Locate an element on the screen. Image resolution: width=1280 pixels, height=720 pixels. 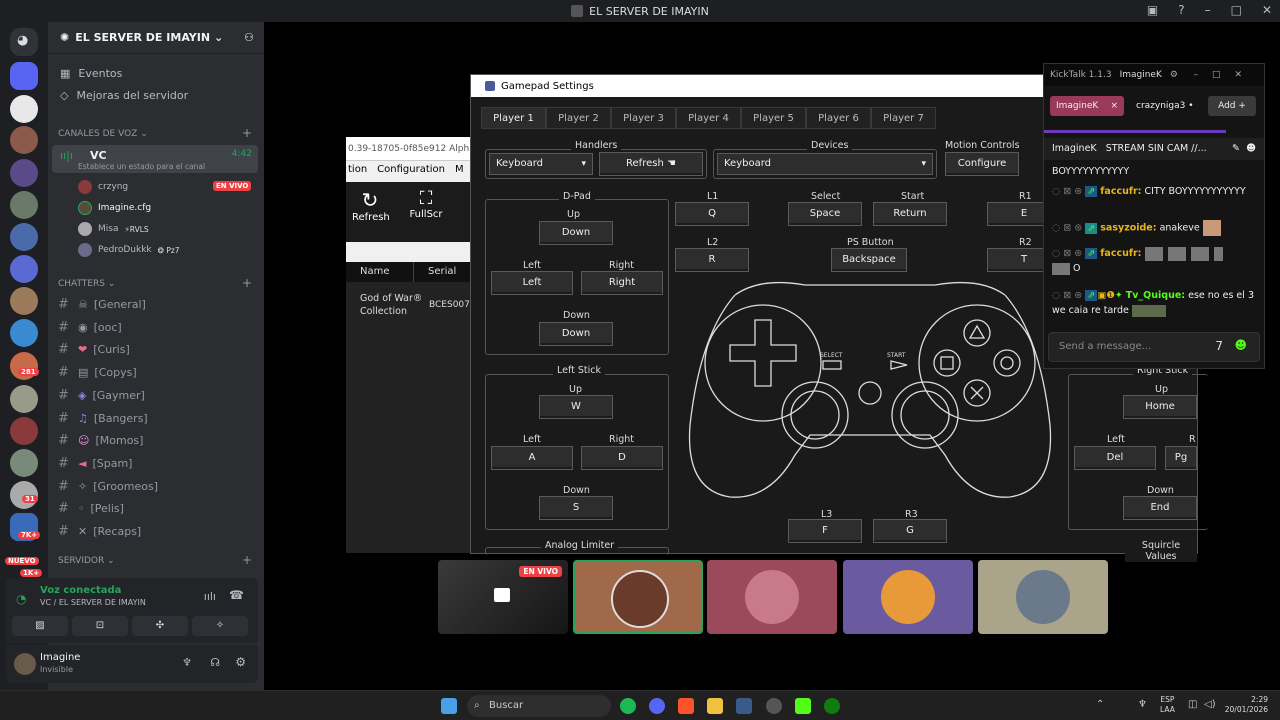
settings-icon: ⚙ is located at coordinates (1174, 75).